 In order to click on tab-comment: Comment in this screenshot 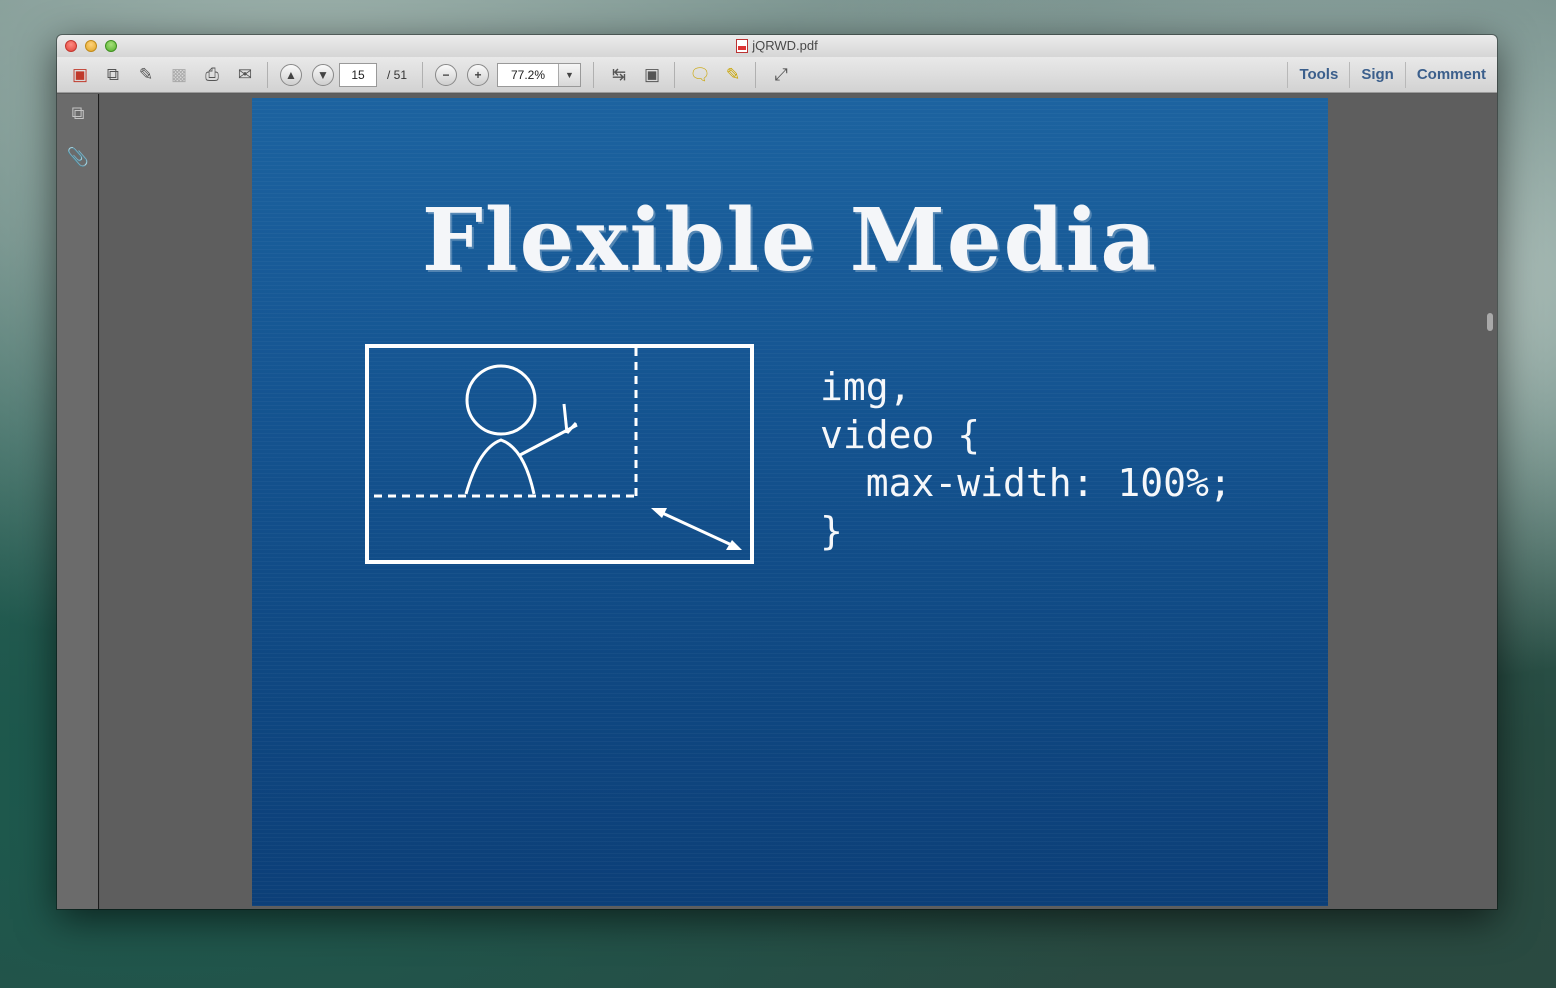, I will do `click(1451, 74)`.